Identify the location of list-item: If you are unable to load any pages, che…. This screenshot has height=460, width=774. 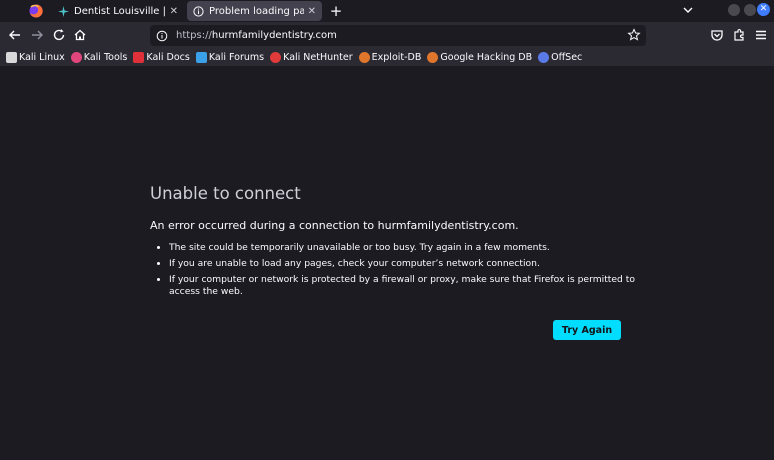
(409, 264).